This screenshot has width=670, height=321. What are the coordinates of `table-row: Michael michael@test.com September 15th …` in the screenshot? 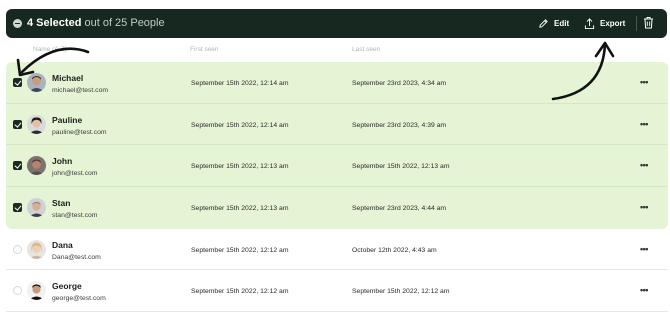 It's located at (337, 83).